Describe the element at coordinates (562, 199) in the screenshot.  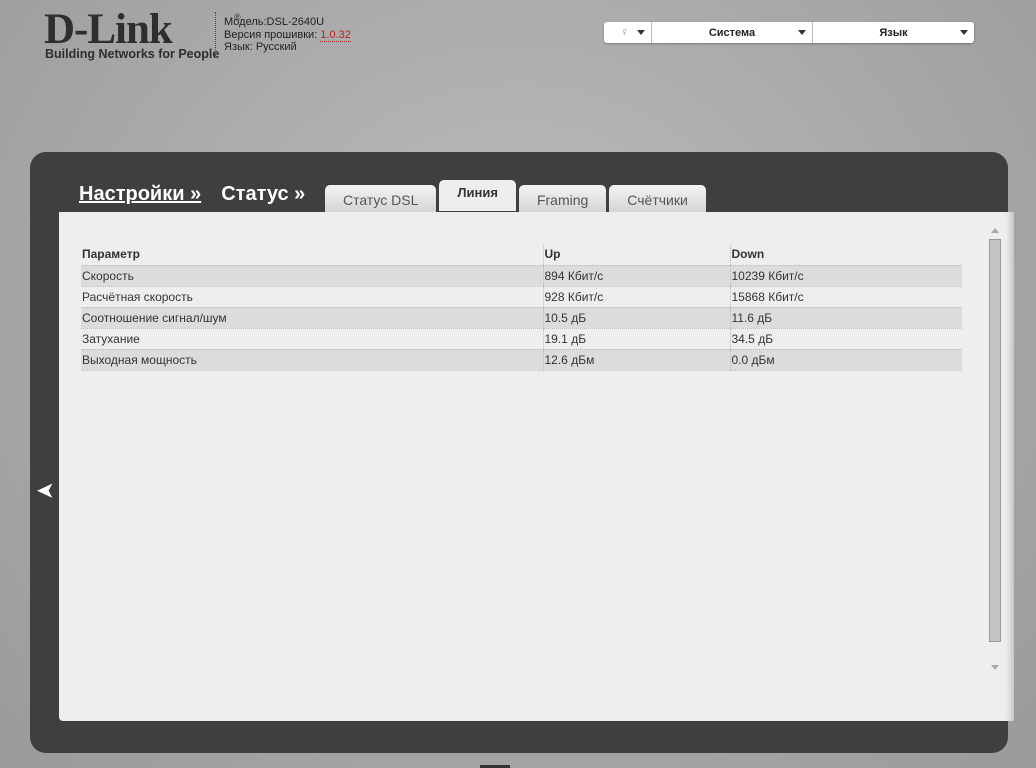
I see `tab-framing: Framing` at that location.